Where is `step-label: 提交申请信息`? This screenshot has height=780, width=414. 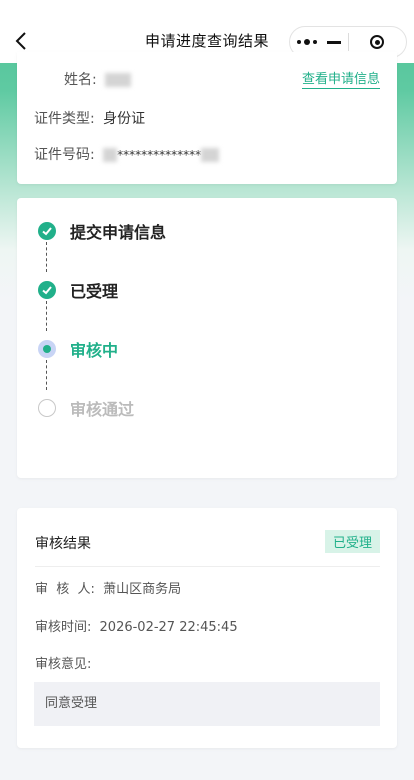
step-label: 提交申请信息 is located at coordinates (118, 232).